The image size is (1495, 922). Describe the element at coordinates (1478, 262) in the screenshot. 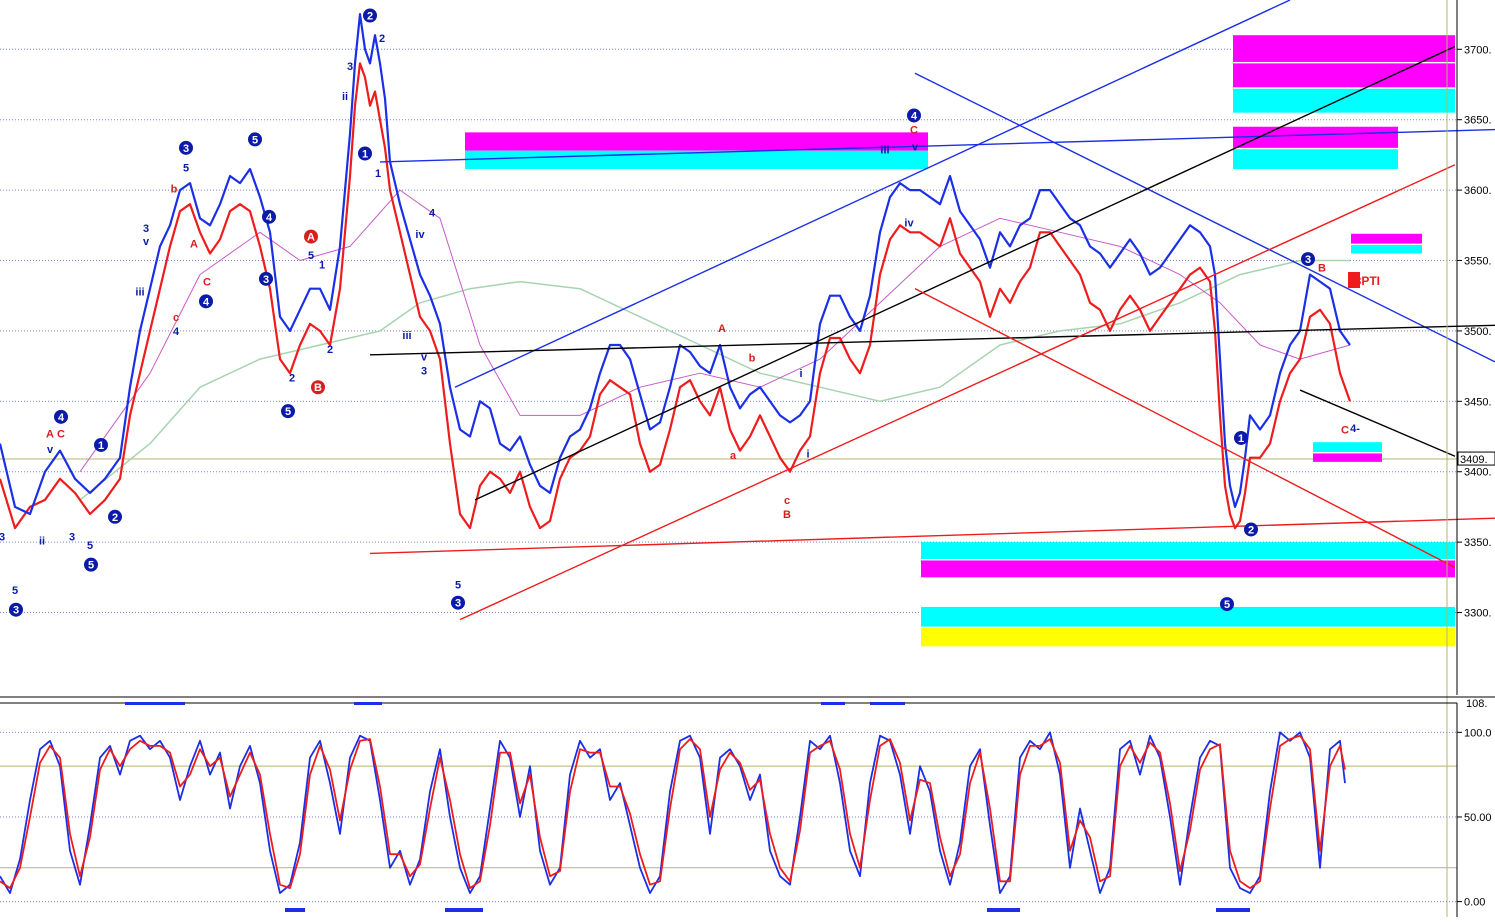

I see `y-tick-label: 3550.` at that location.